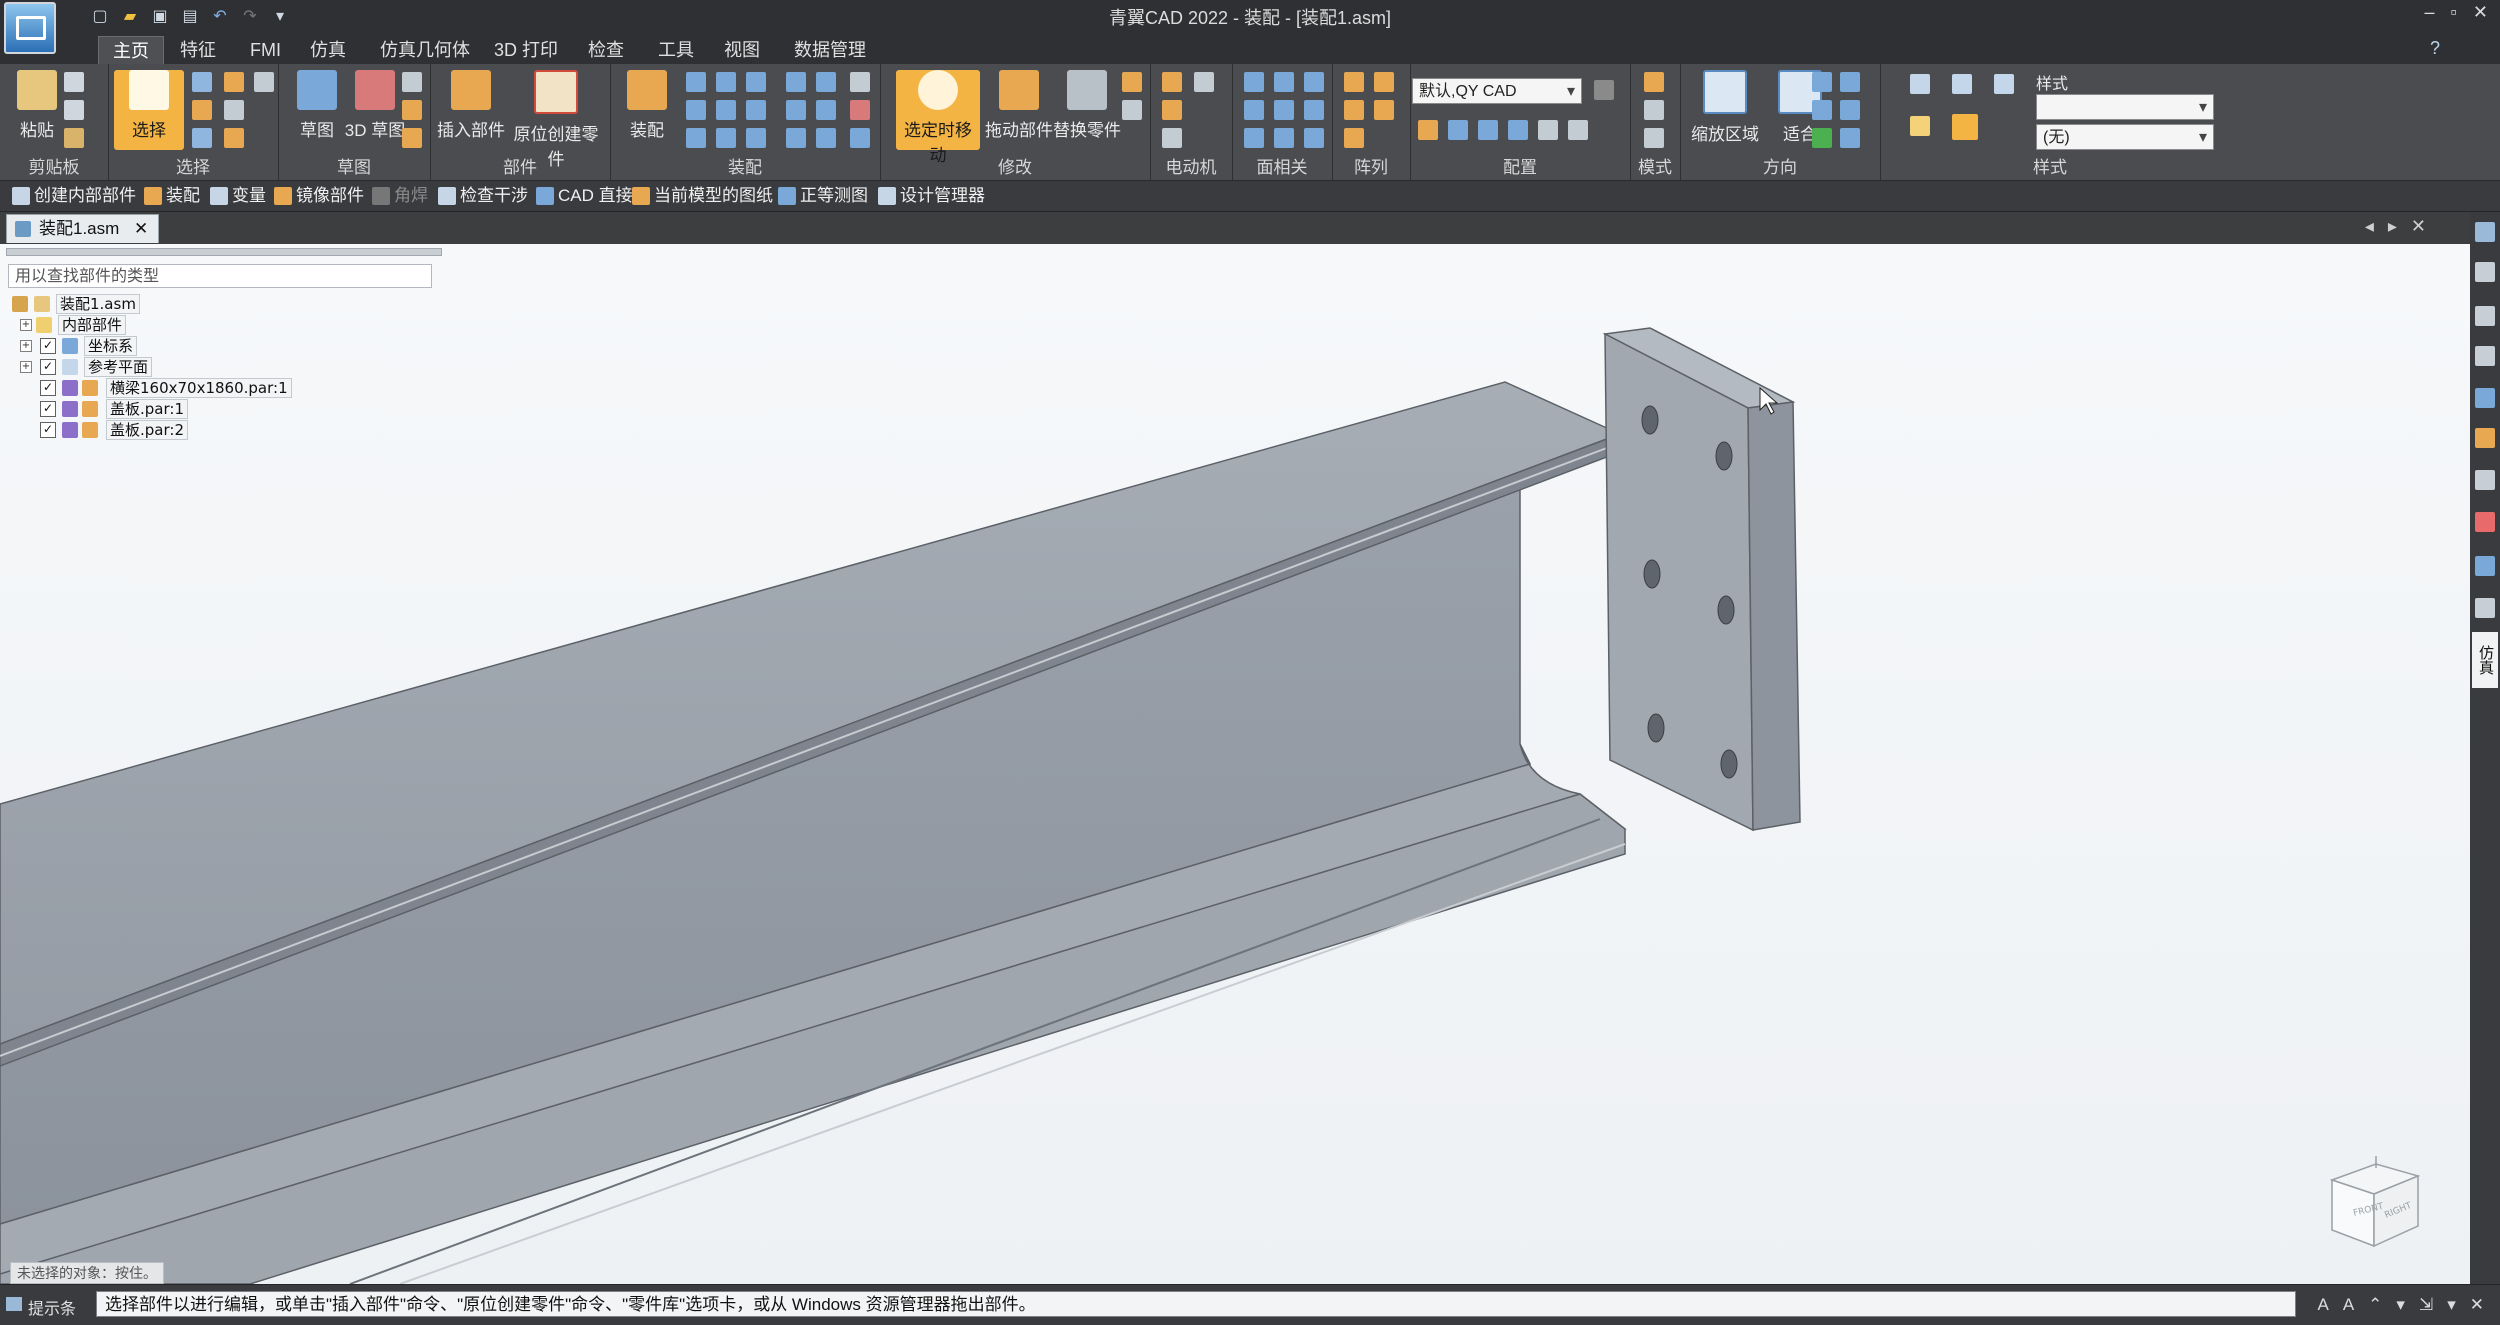  Describe the element at coordinates (796, 110) in the screenshot. I see `cam-icon` at that location.